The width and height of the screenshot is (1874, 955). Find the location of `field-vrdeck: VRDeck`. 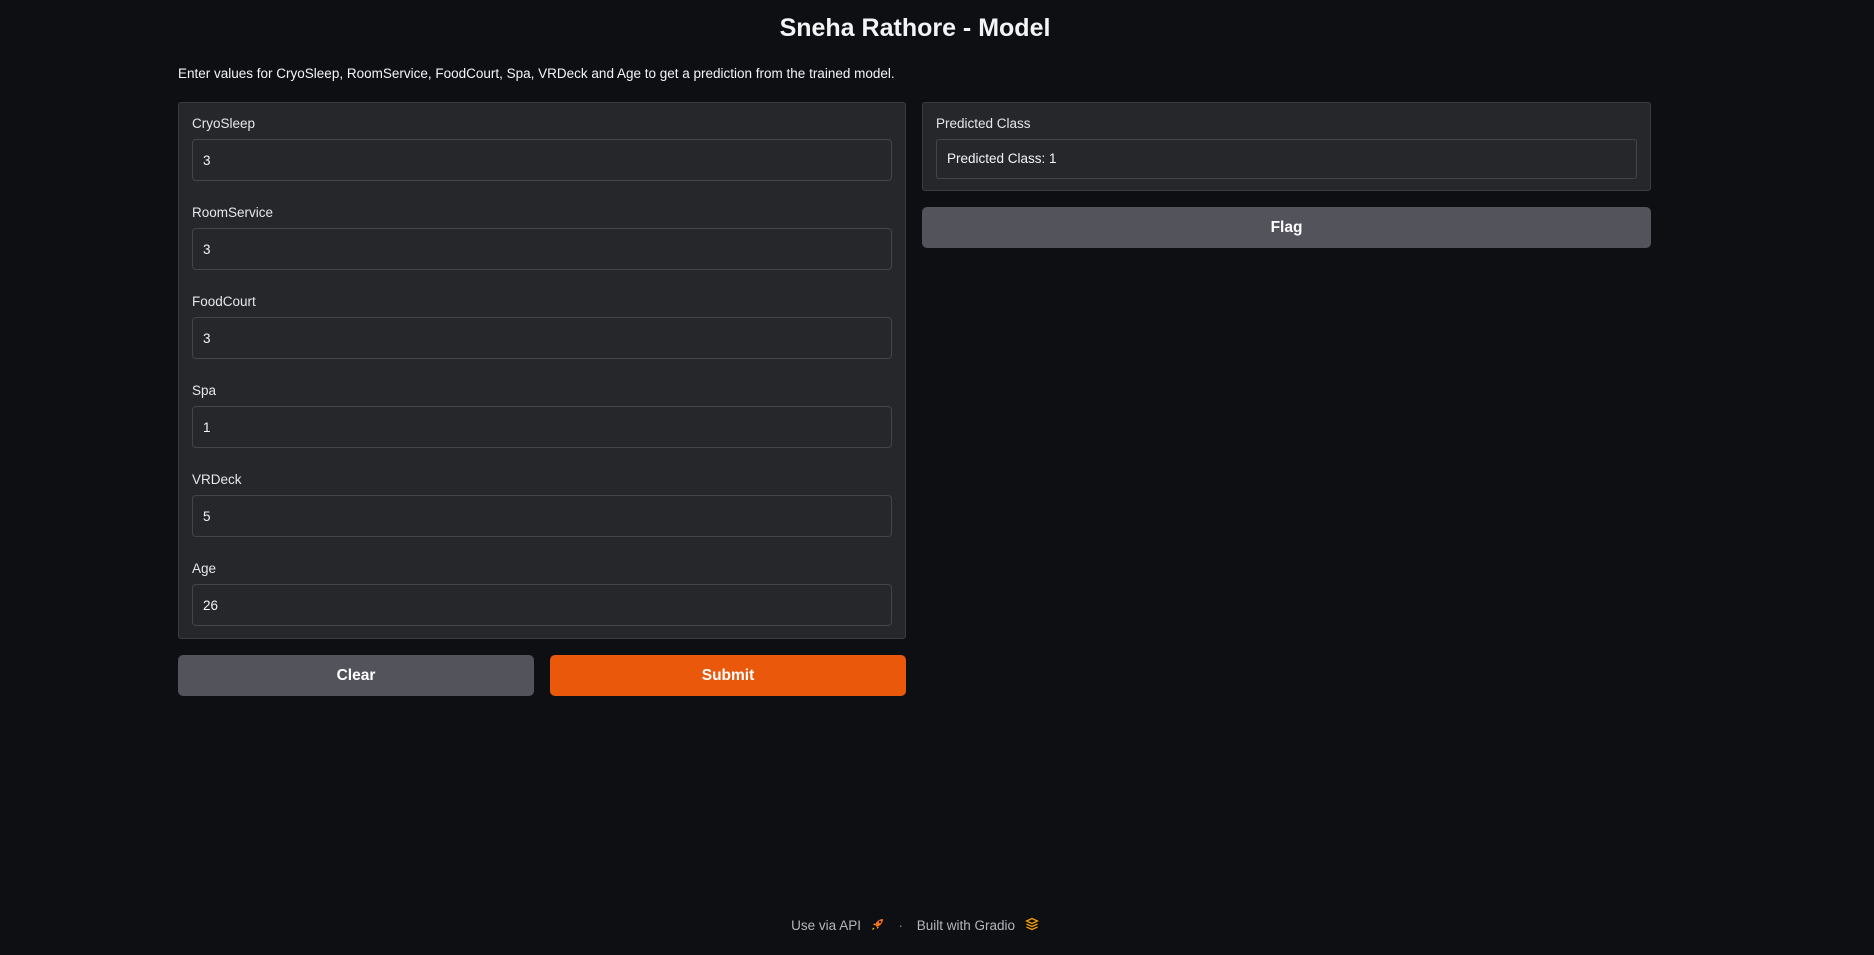

field-vrdeck: VRDeck is located at coordinates (542, 515).